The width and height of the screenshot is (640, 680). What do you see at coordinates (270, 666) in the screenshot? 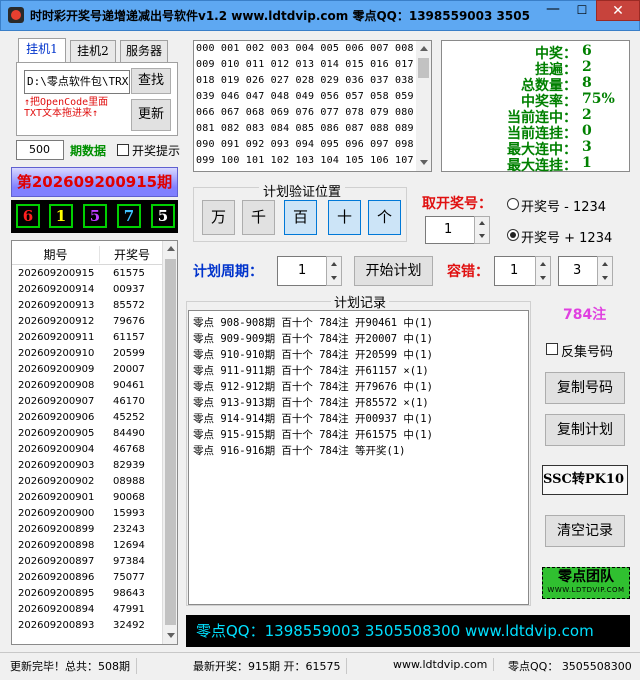
I see `latest-draw-status: 最新开奖：915期 开：61575` at bounding box center [270, 666].